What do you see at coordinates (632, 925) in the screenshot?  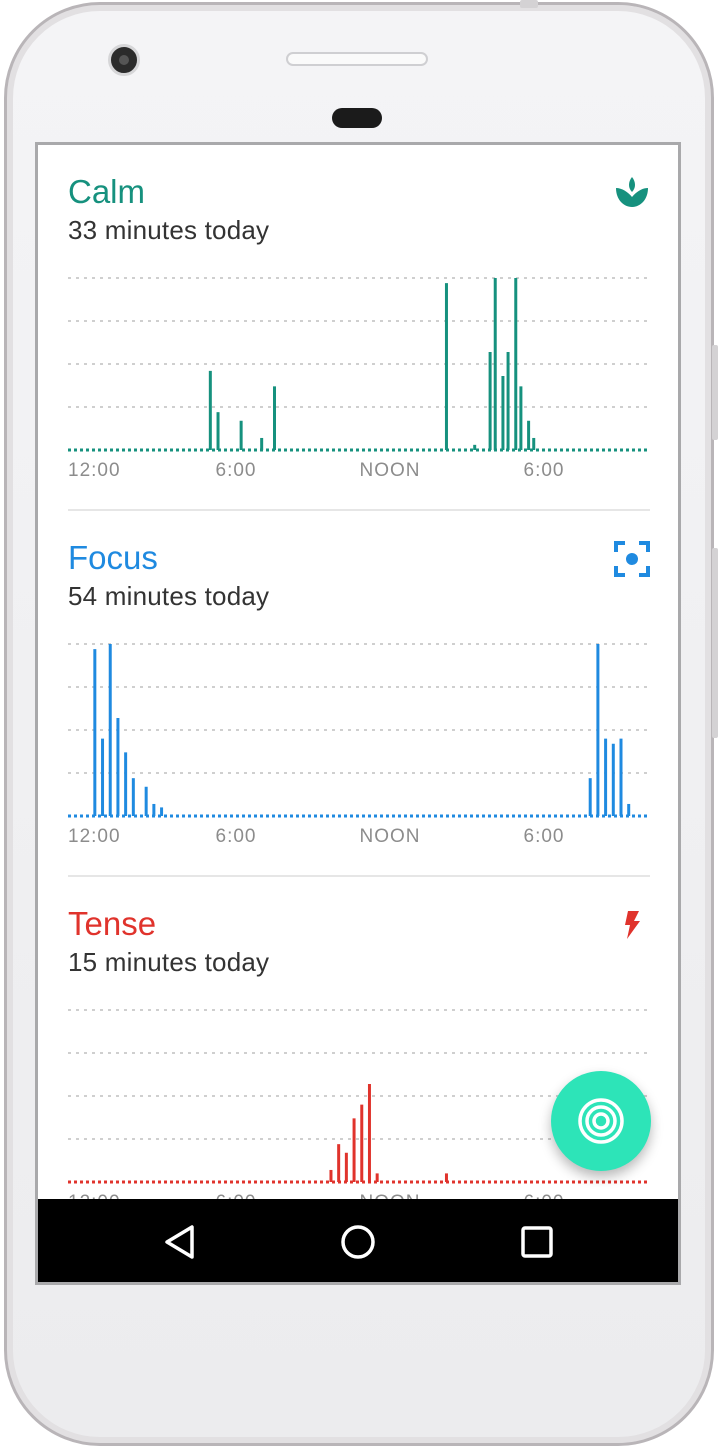 I see `lightning-icon` at bounding box center [632, 925].